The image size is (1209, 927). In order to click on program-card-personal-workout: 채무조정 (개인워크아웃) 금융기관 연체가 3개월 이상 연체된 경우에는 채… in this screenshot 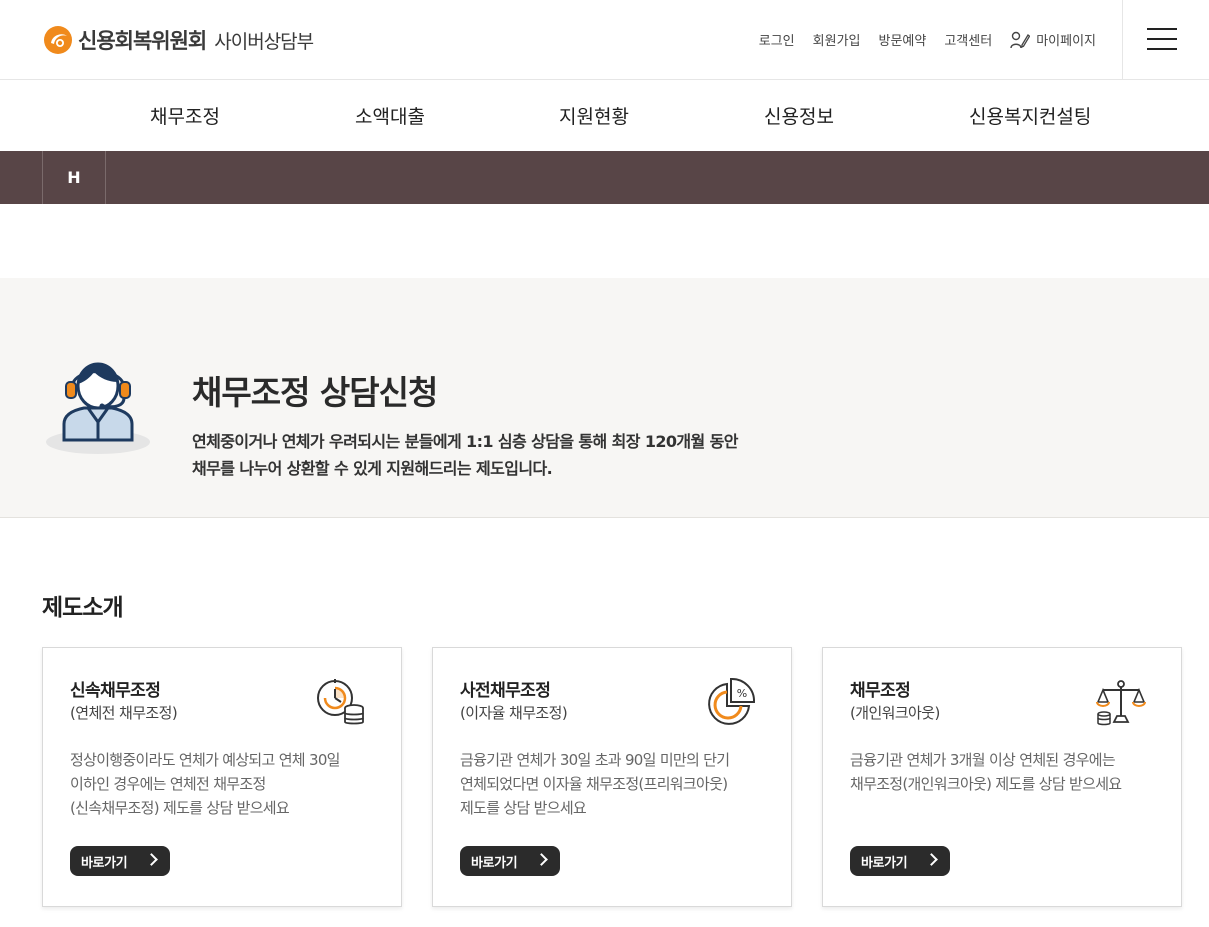, I will do `click(1002, 777)`.